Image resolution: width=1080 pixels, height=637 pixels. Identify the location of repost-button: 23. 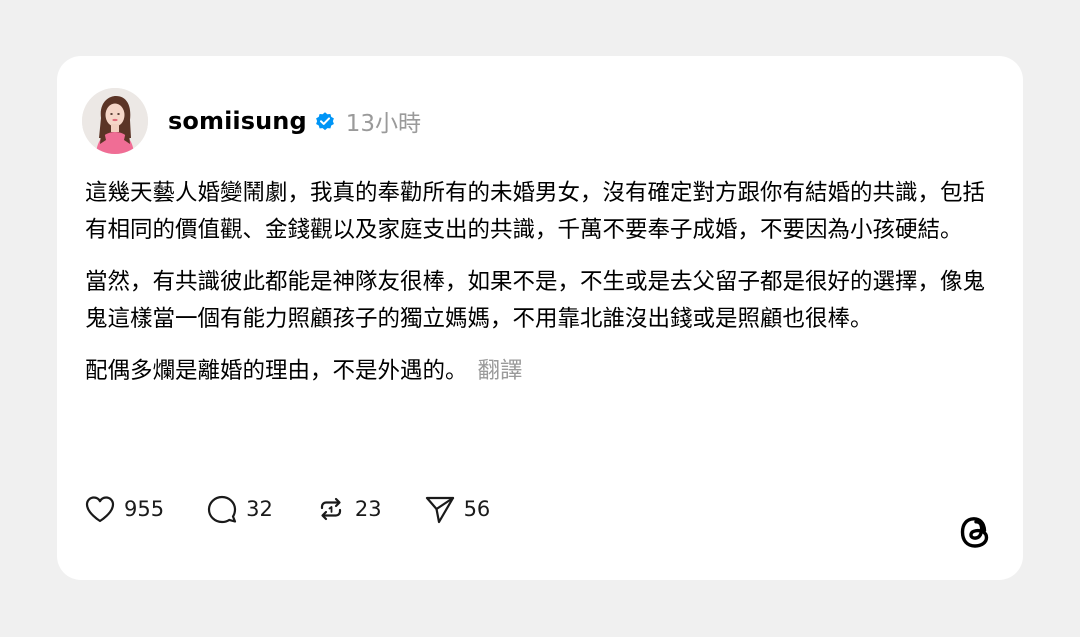
(348, 509).